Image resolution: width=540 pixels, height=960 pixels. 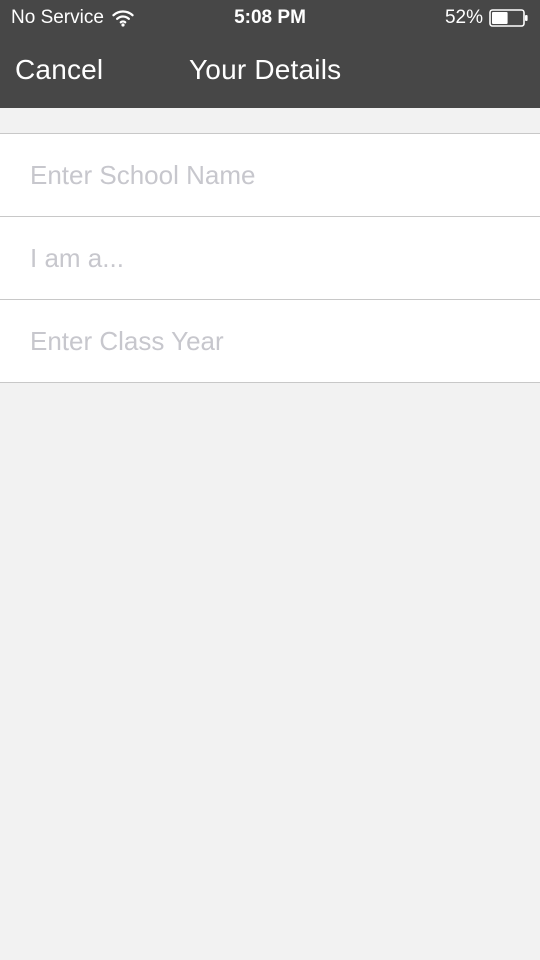 I want to click on status-right: 52%, so click(x=487, y=18).